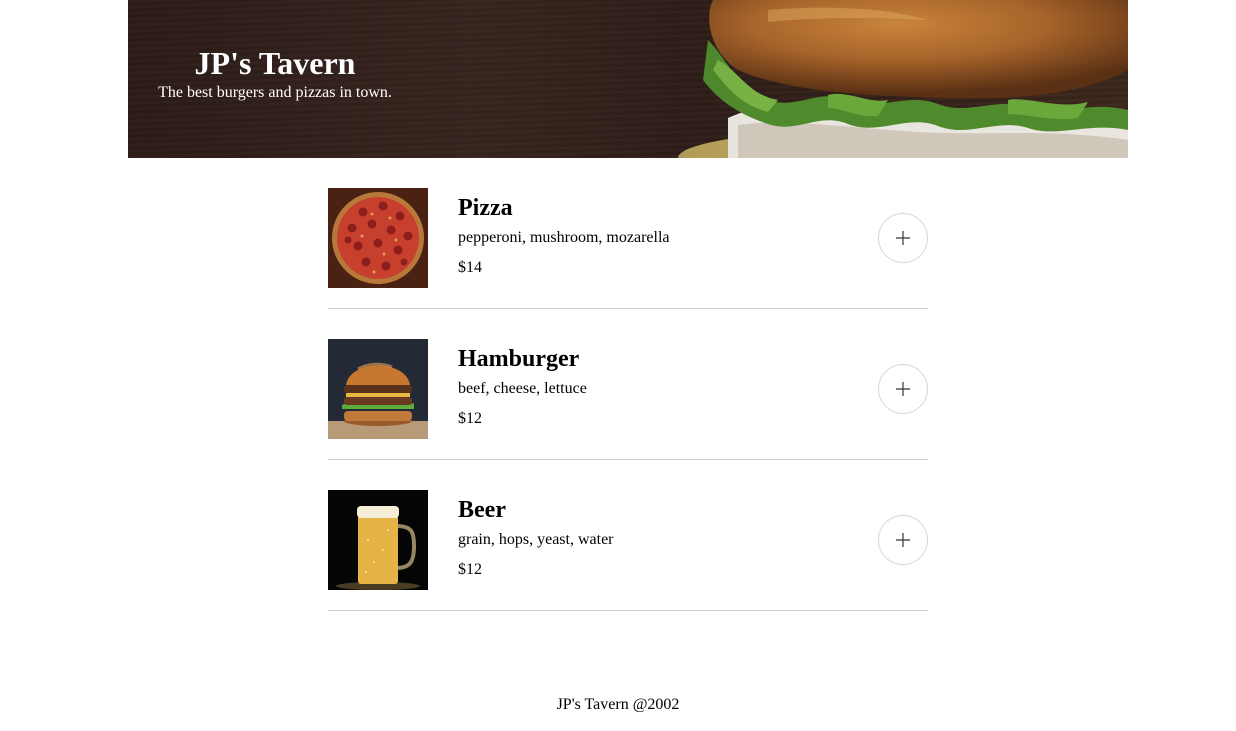 The width and height of the screenshot is (1236, 731). I want to click on item-name: Hamburger, so click(519, 359).